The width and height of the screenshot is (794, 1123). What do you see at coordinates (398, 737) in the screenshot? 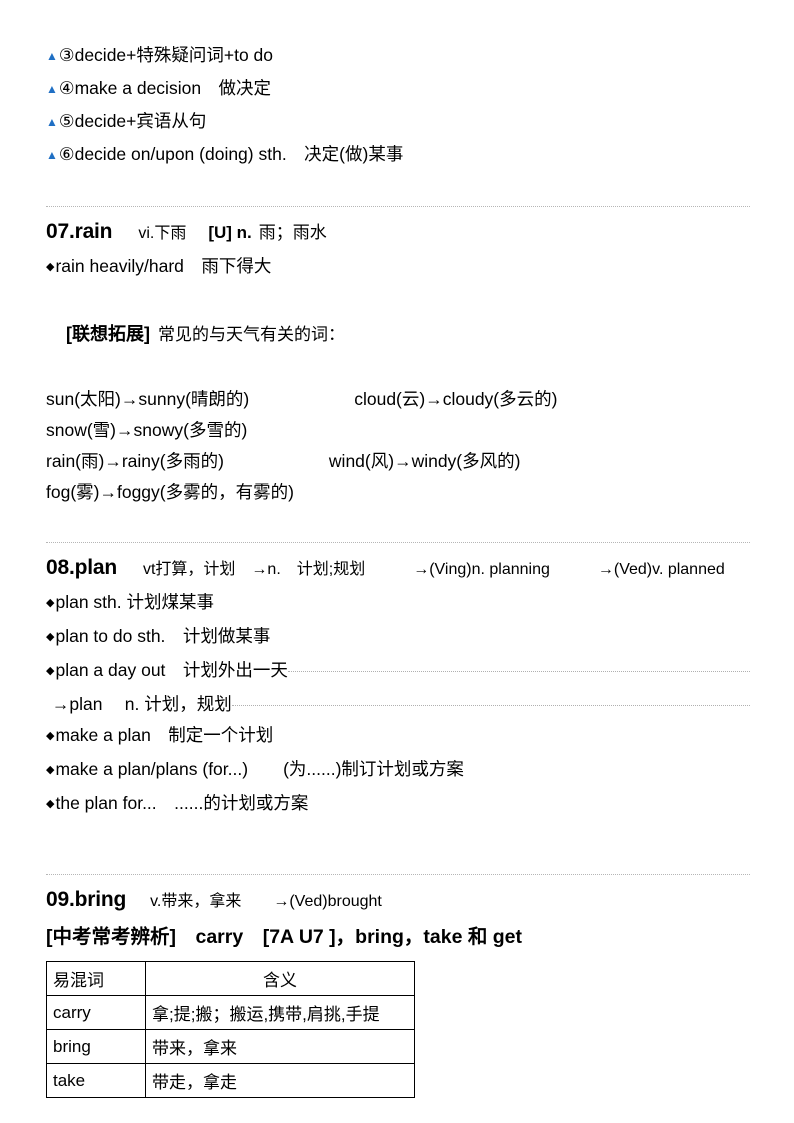
I see `phrase-item: ◆ make a plan 制定一个计划` at bounding box center [398, 737].